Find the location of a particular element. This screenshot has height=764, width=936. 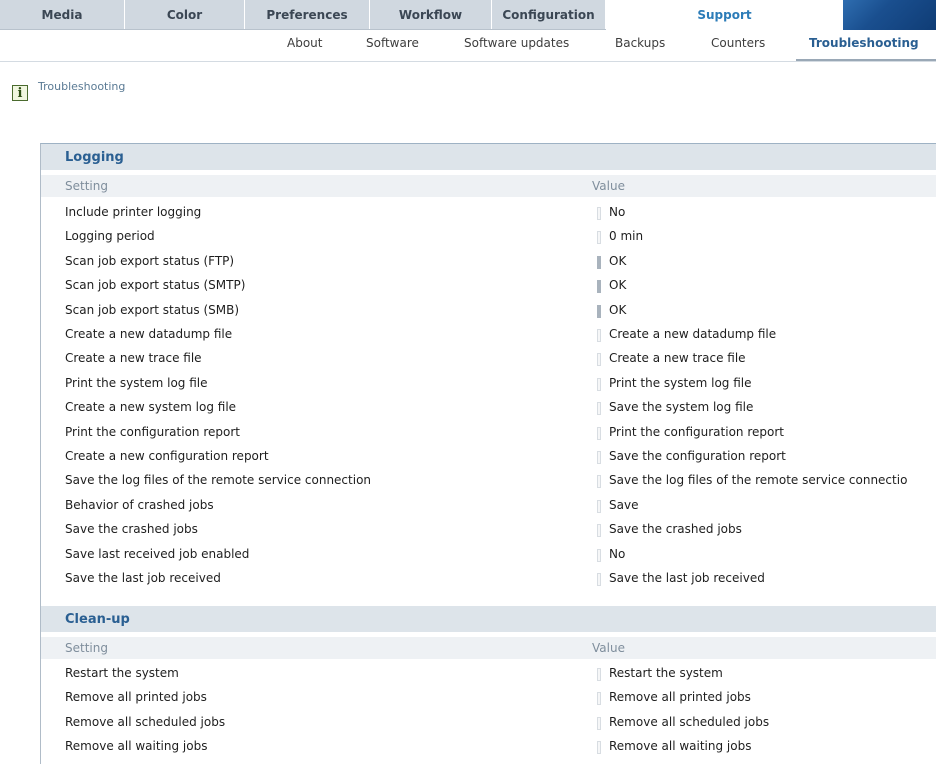

tab-media: Media is located at coordinates (62, 15).